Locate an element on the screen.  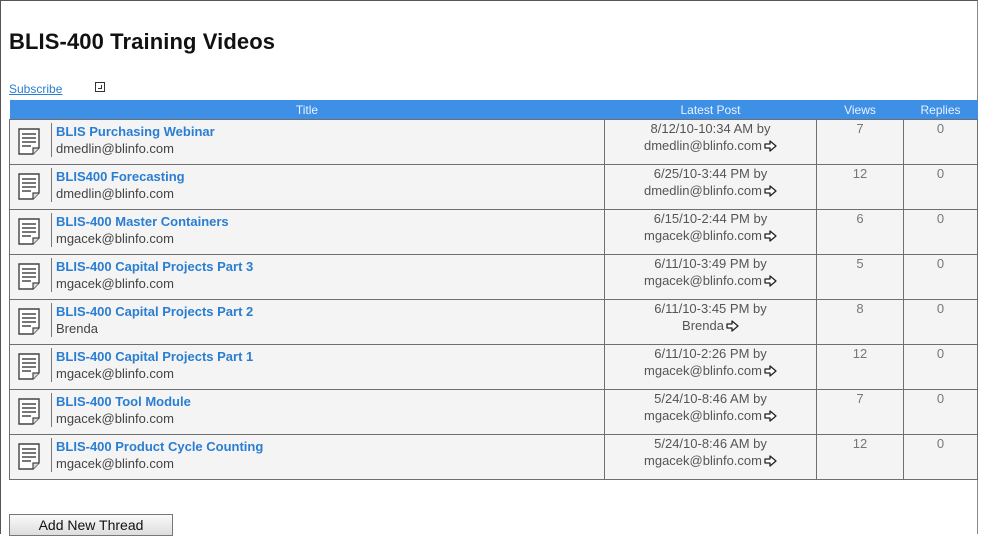
subscribe-help-icon is located at coordinates (100, 87).